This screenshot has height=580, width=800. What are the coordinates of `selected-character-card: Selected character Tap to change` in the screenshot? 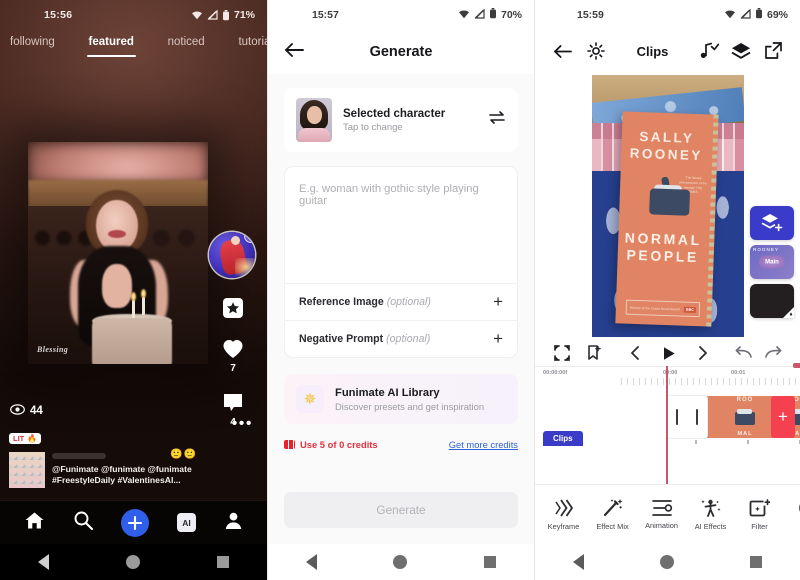 It's located at (401, 120).